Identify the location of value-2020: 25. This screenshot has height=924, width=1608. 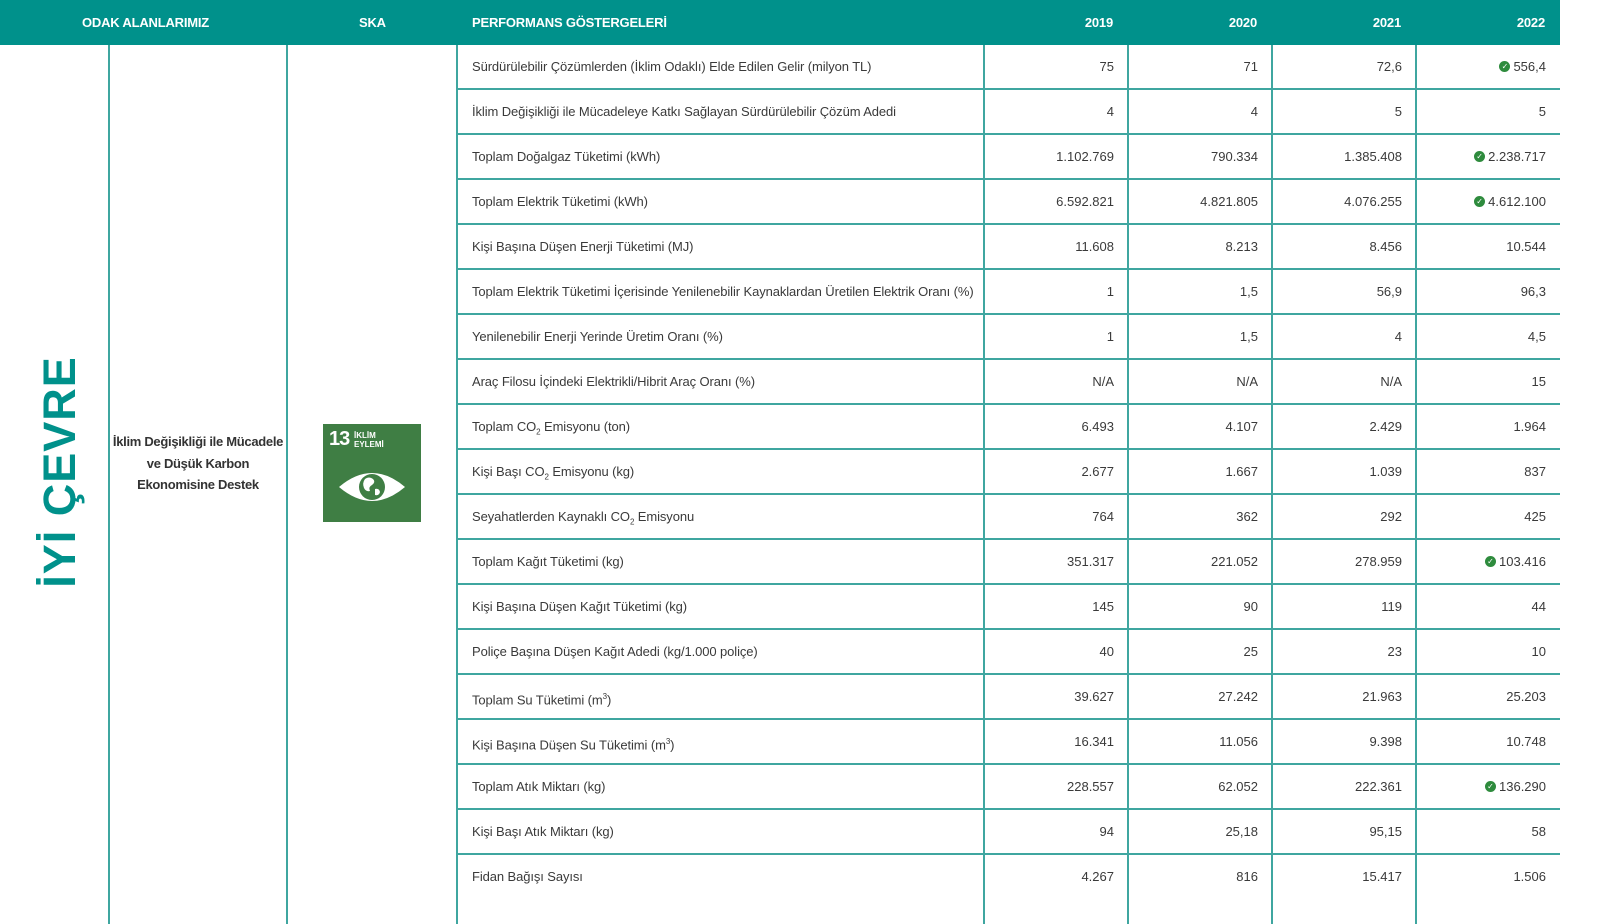
(1200, 651).